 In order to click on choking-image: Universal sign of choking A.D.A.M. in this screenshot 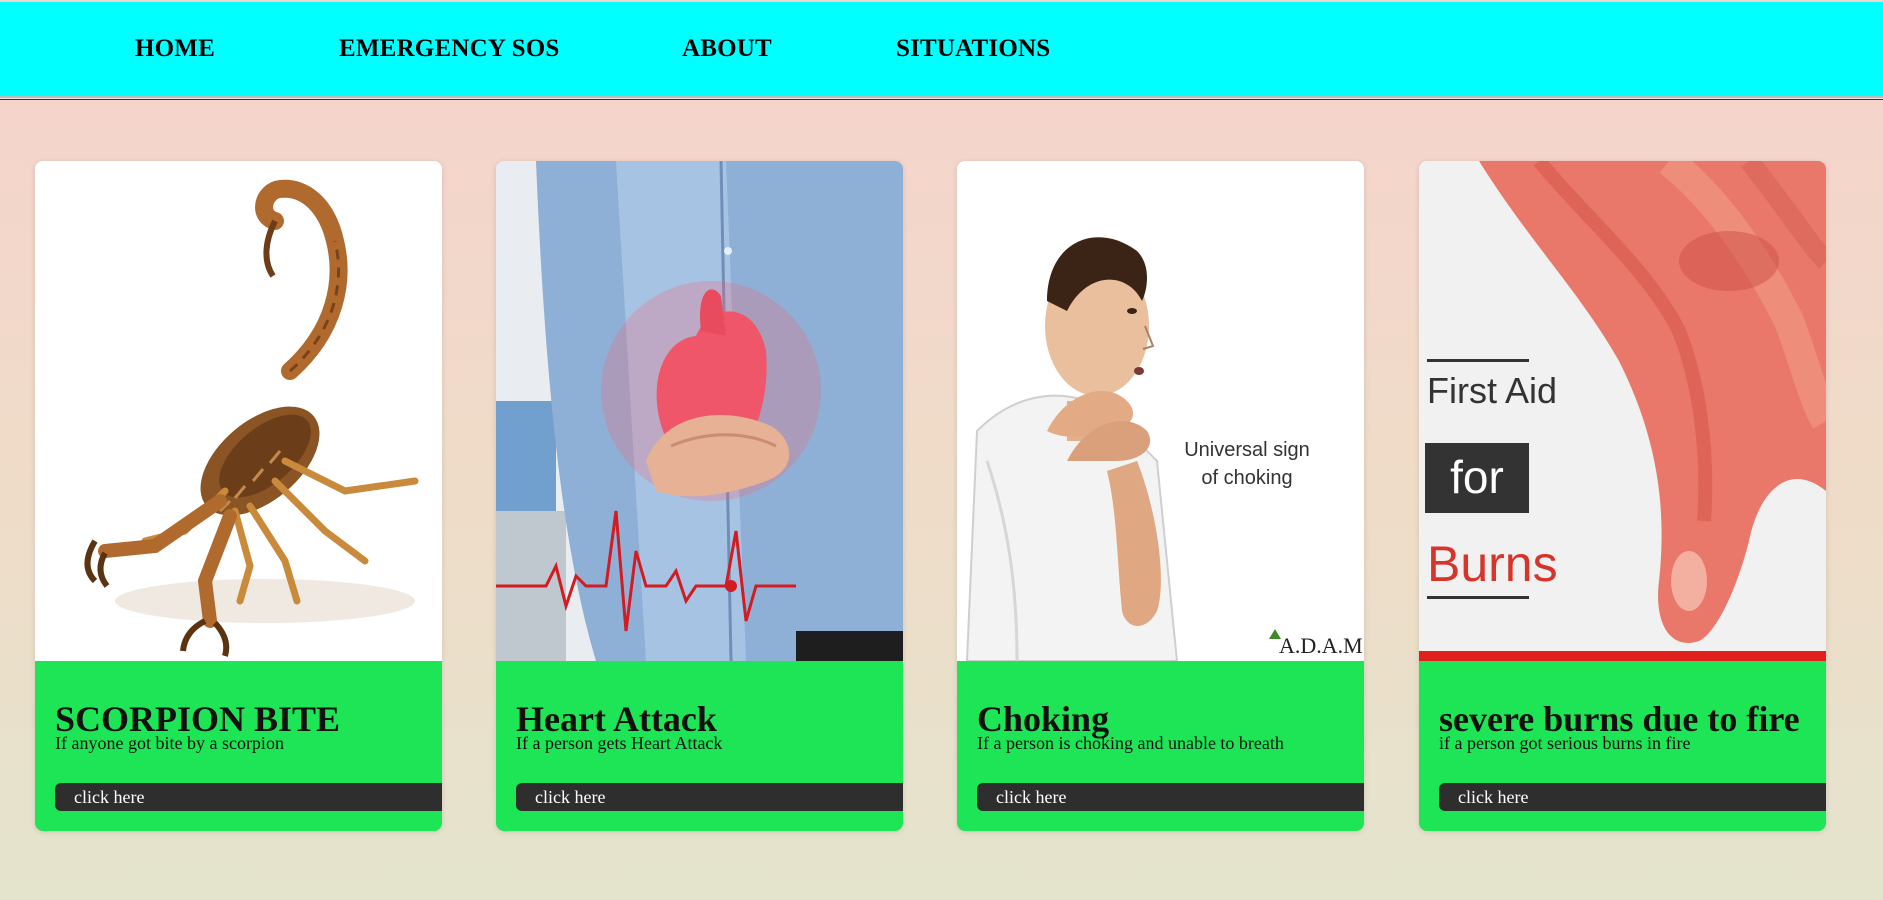, I will do `click(1160, 411)`.